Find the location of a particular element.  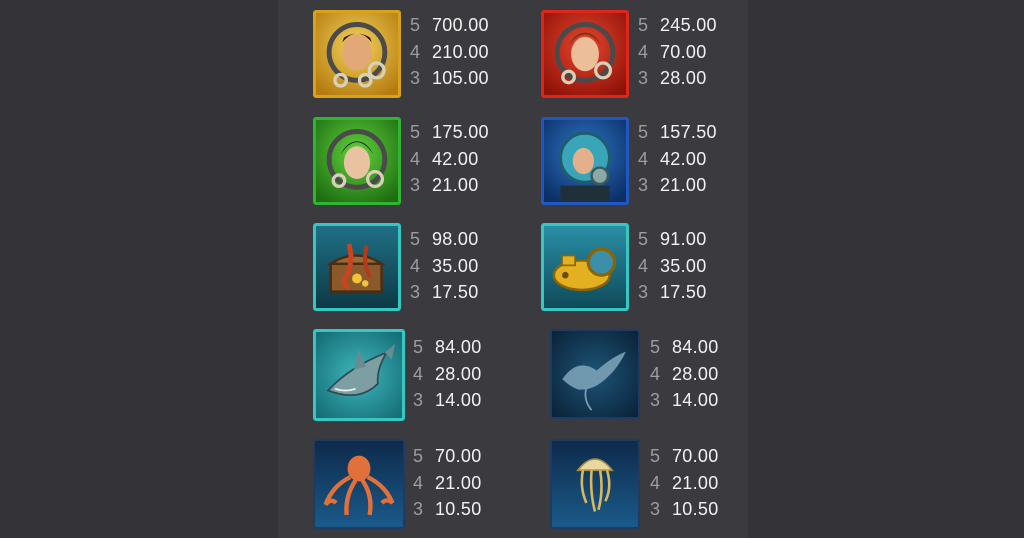

pay-value: 157.50 is located at coordinates (688, 132).